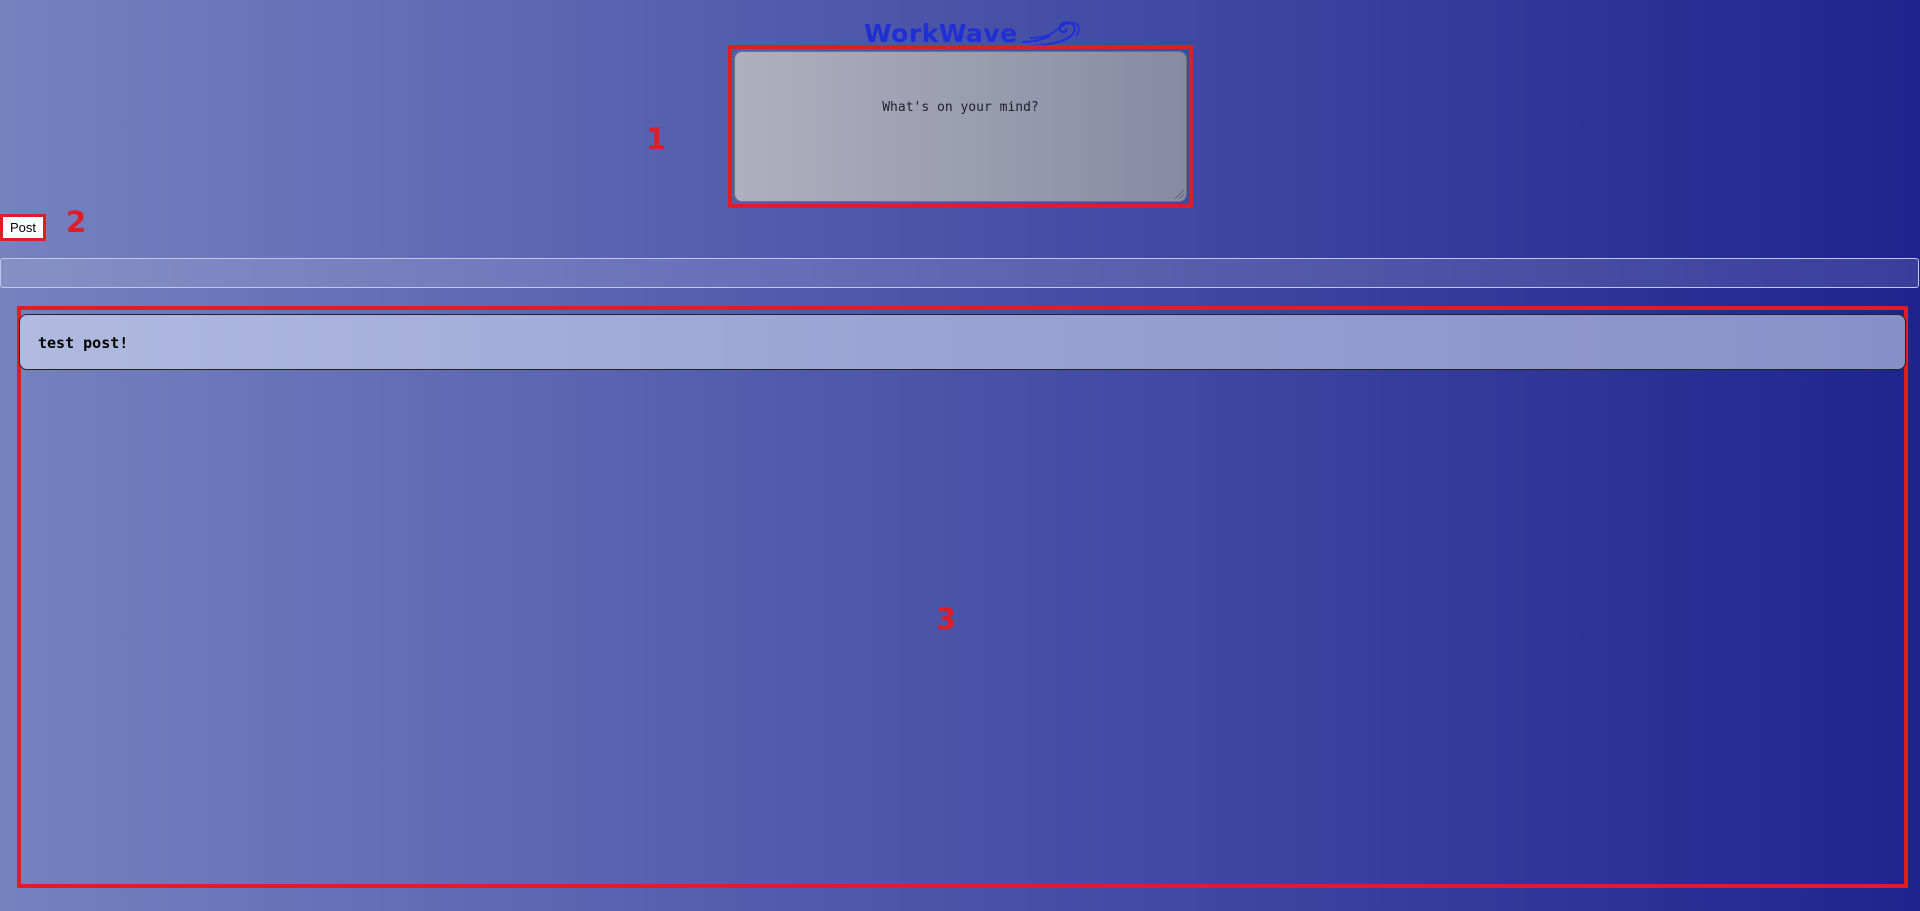 Image resolution: width=1920 pixels, height=911 pixels. I want to click on composer-highlight: What's on your mind?, so click(960, 126).